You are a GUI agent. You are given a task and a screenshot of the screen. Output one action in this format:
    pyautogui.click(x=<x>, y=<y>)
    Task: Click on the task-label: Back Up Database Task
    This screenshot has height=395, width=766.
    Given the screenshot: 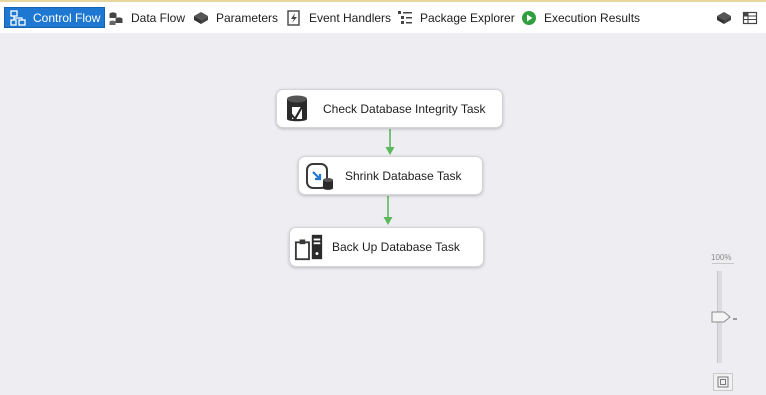 What is the action you would take?
    pyautogui.click(x=396, y=247)
    